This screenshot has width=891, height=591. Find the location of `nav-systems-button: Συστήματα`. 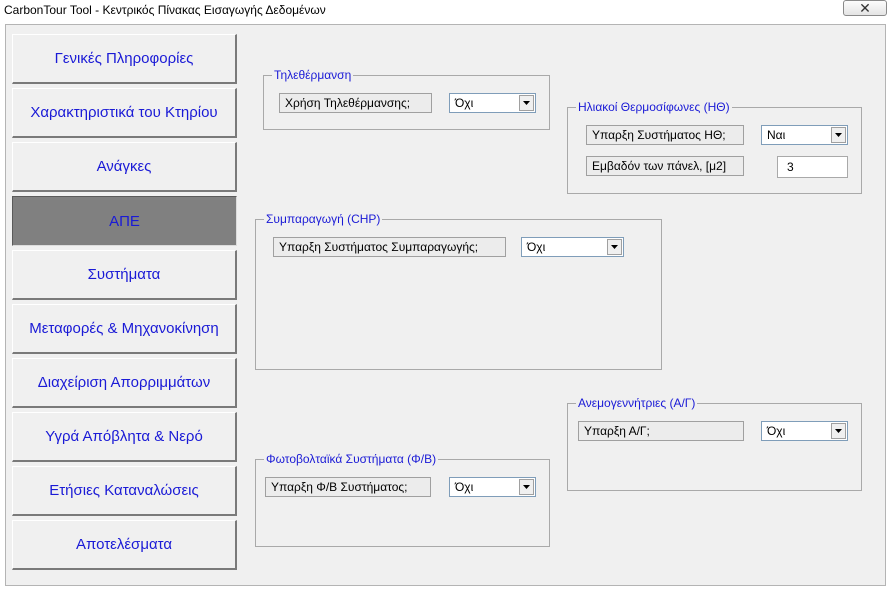

nav-systems-button: Συστήματα is located at coordinates (124, 275).